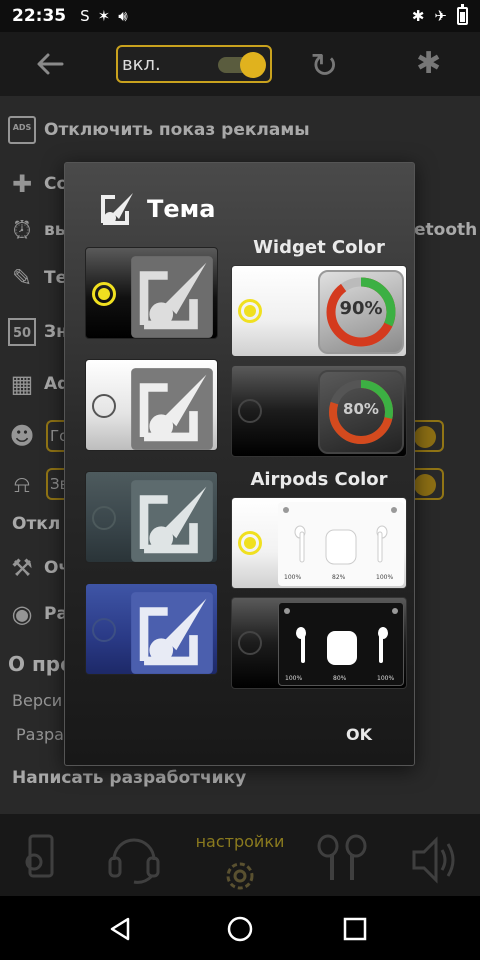 This screenshot has width=480, height=960. I want to click on airpods-icon, so click(342, 857).